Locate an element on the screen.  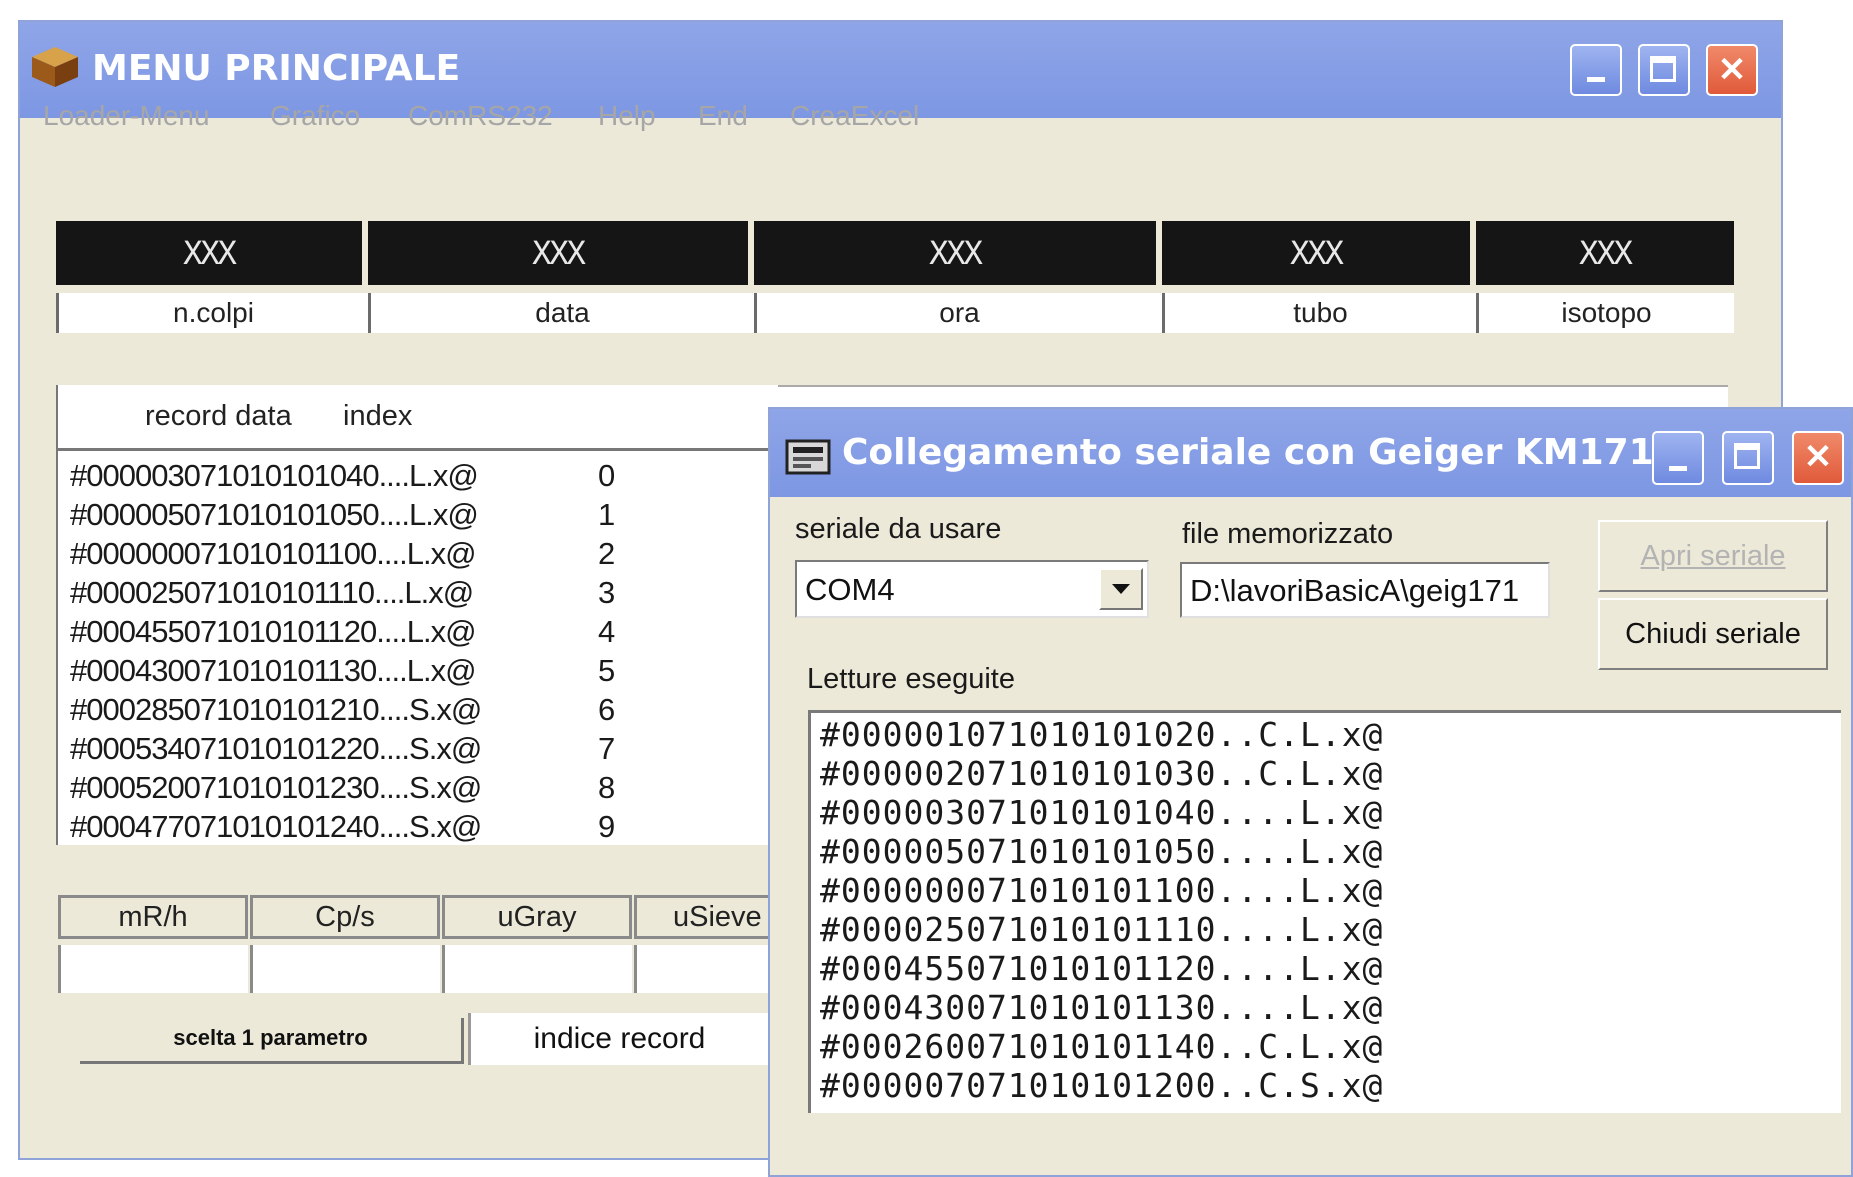
serial-window-title: Collegamento seriale con Geiger KM1710 is located at coordinates (1260, 452).